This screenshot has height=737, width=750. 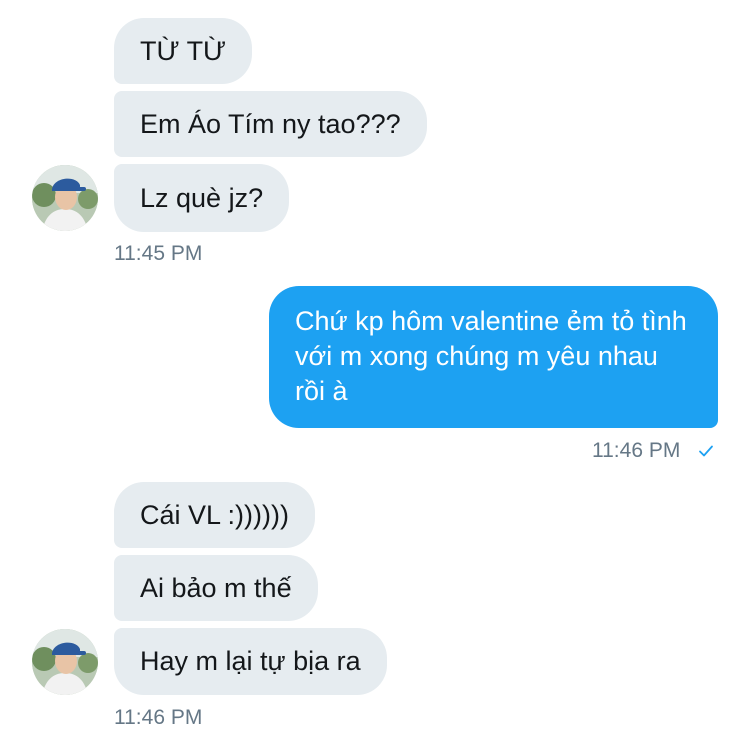 I want to click on incoming-message: Lz què jz?, so click(x=202, y=198).